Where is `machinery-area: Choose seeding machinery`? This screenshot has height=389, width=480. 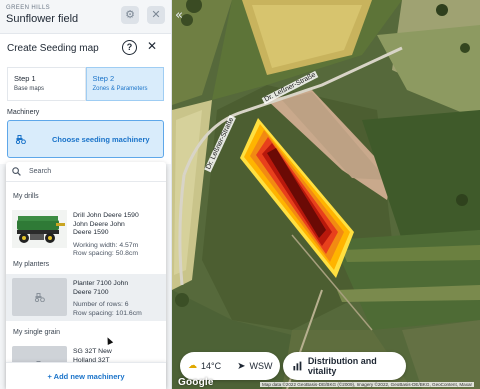
machinery-area: Choose seeding machinery is located at coordinates (85, 142).